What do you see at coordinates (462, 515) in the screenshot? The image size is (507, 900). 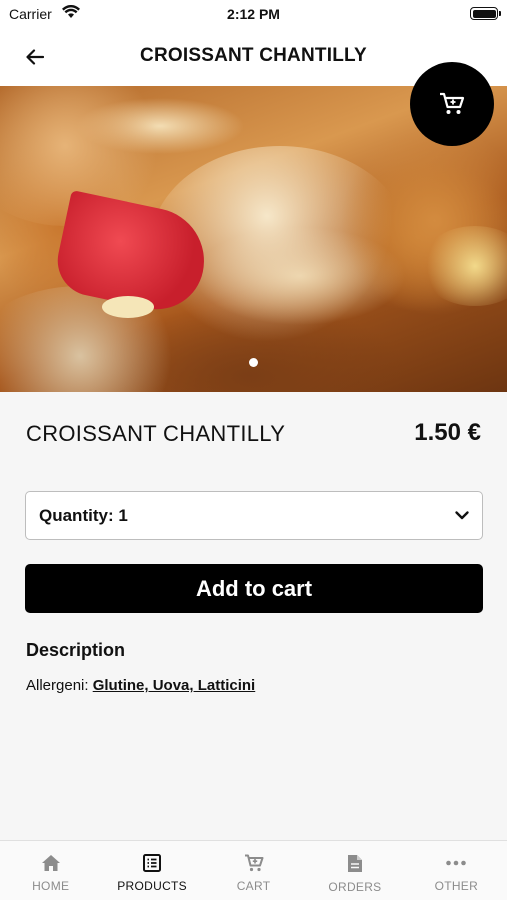 I see `chevron-down-icon` at bounding box center [462, 515].